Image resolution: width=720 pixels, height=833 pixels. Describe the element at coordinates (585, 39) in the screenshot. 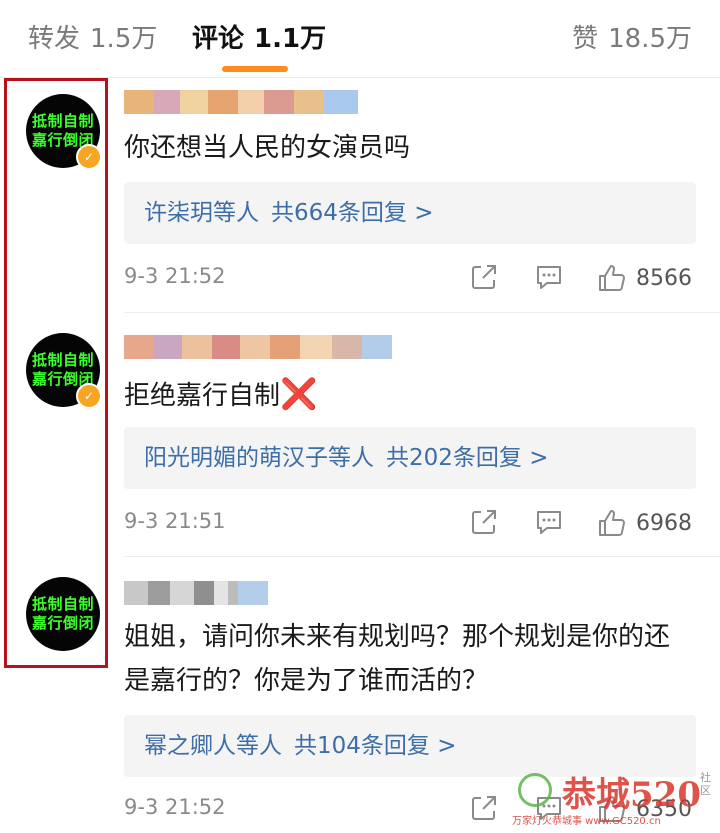

I see `tab-label: 赞` at that location.